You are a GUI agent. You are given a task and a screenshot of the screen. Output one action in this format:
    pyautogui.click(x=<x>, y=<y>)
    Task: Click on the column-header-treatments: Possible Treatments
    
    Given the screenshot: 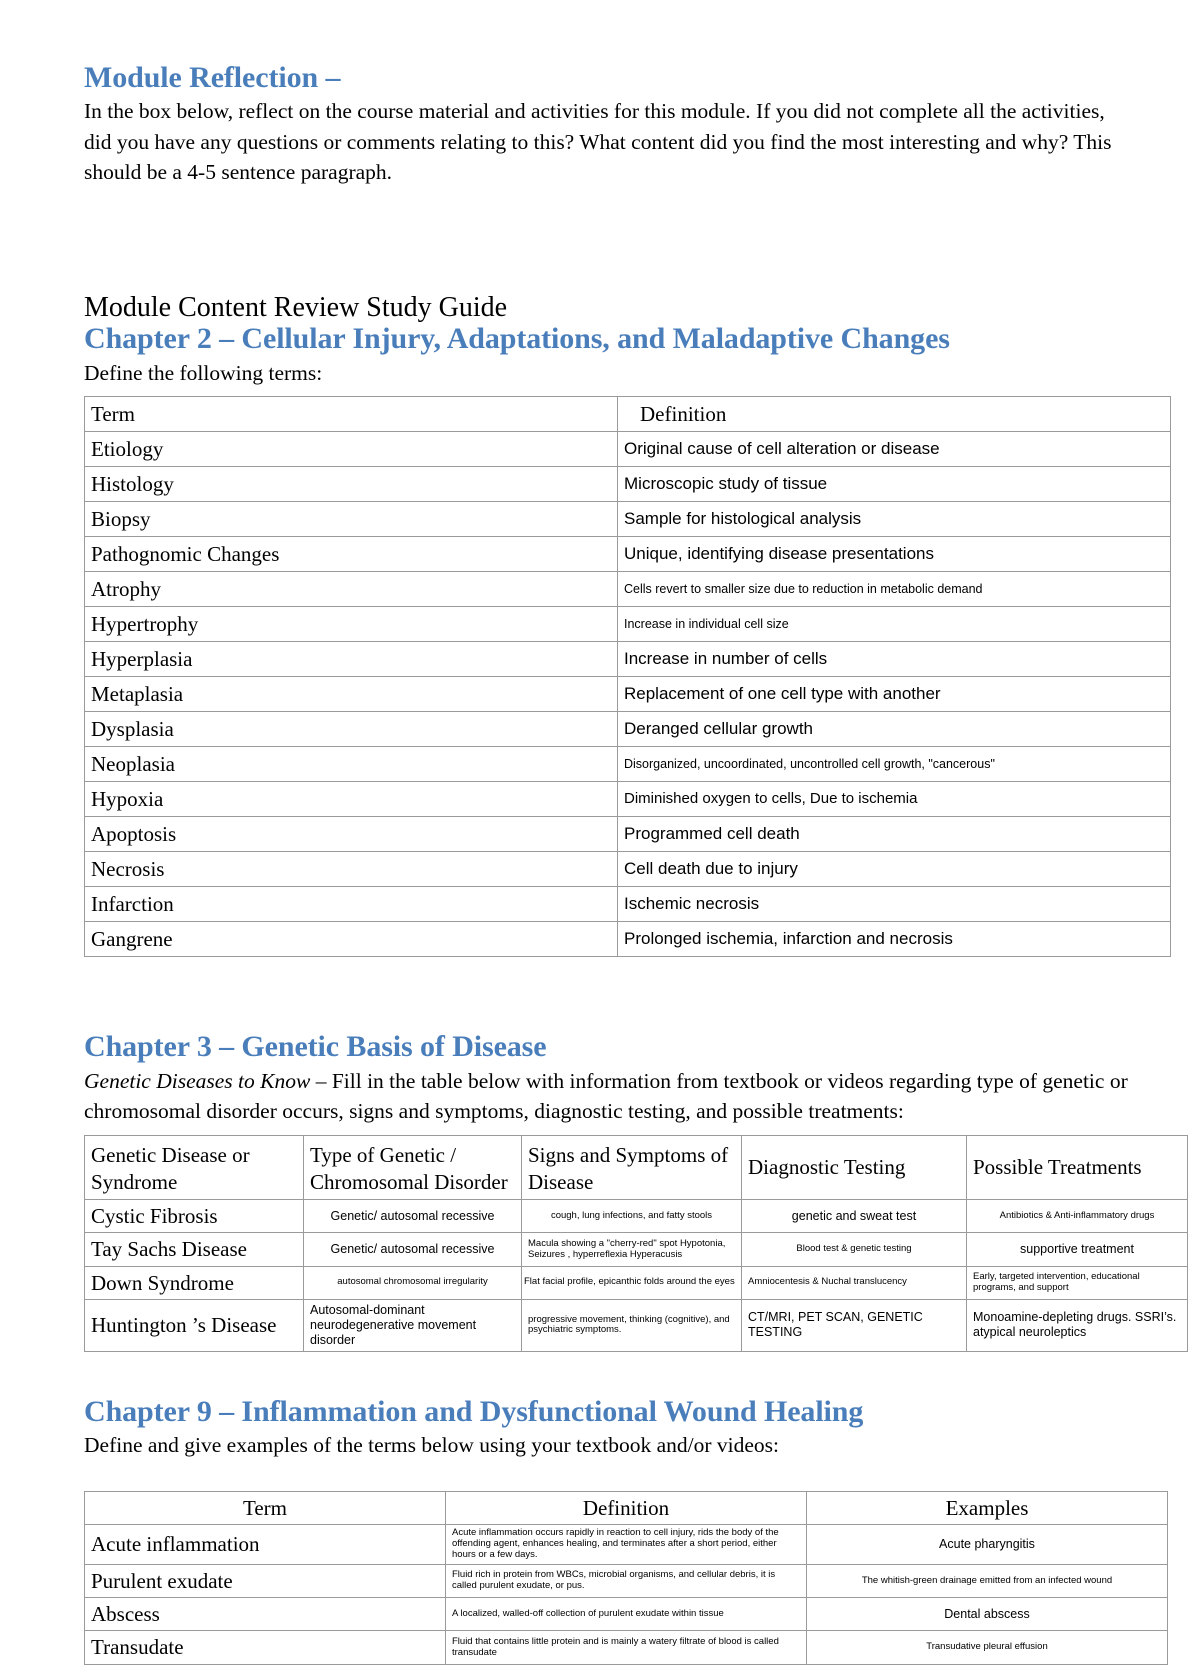 What is the action you would take?
    pyautogui.click(x=1077, y=1167)
    